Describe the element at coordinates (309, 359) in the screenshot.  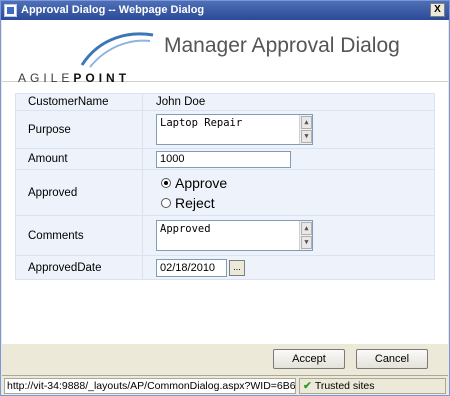
I see `accept-button: Accept` at that location.